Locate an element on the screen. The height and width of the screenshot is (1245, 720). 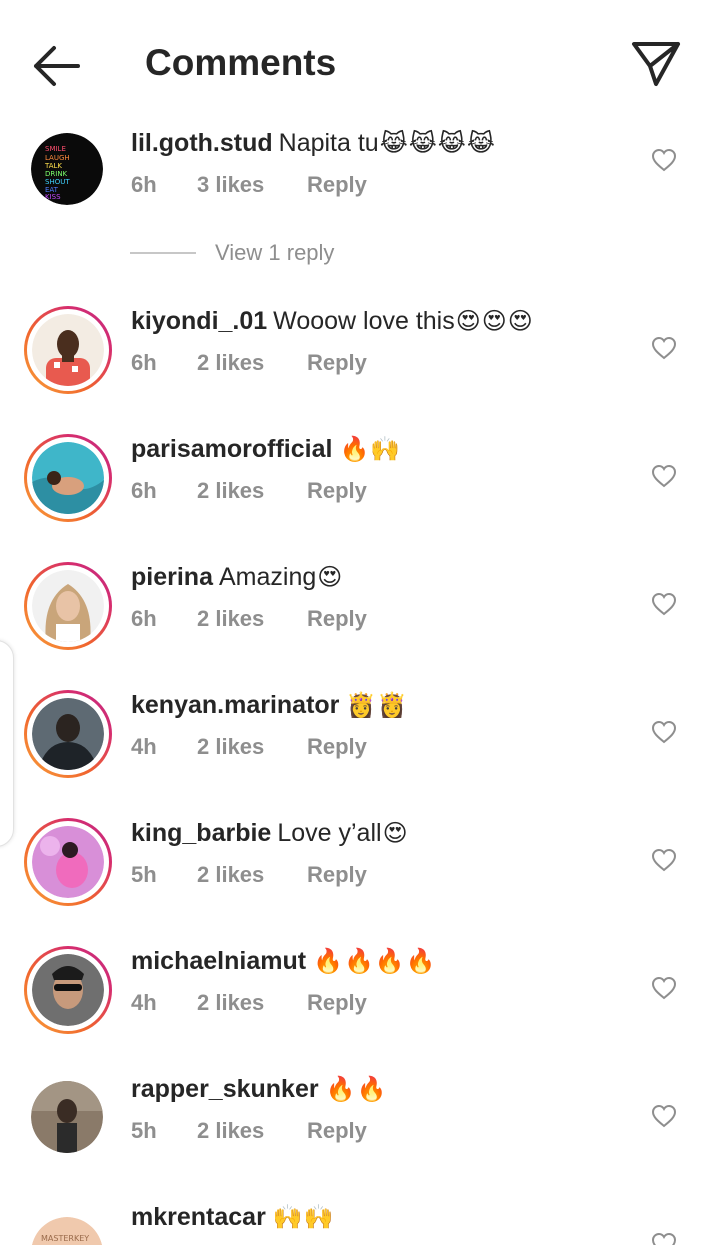
comment-username: pierina is located at coordinates (172, 577).